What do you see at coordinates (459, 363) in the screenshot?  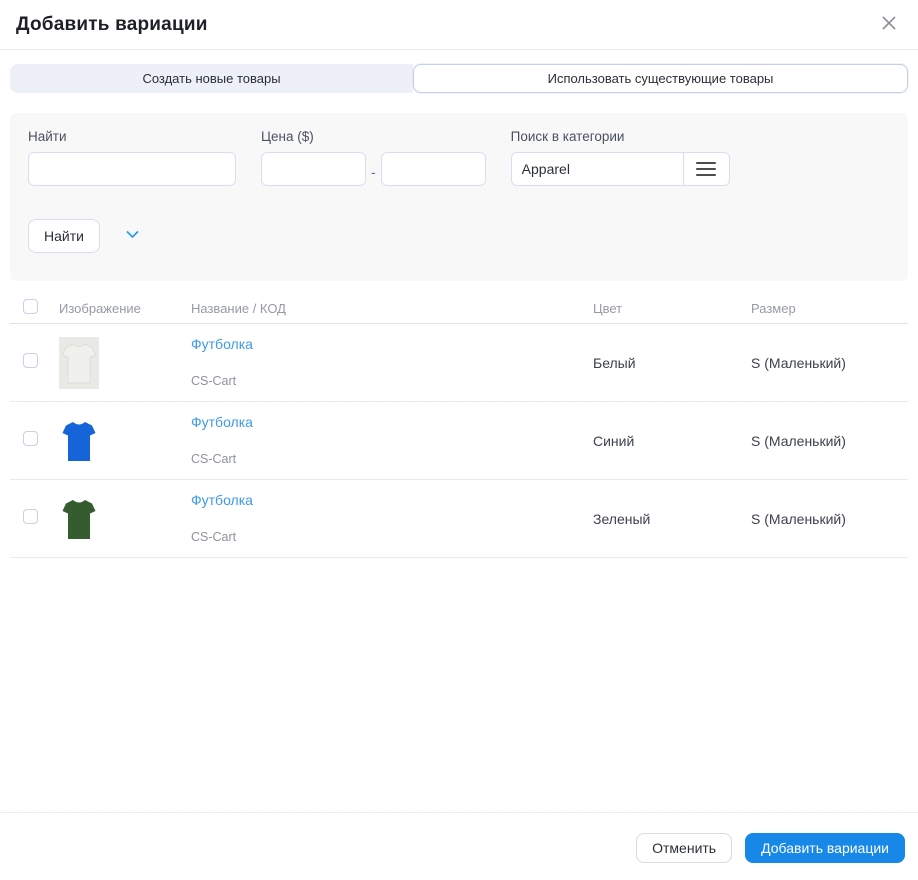 I see `table-row: Футболка CS-Cart Белый S (Маленький)` at bounding box center [459, 363].